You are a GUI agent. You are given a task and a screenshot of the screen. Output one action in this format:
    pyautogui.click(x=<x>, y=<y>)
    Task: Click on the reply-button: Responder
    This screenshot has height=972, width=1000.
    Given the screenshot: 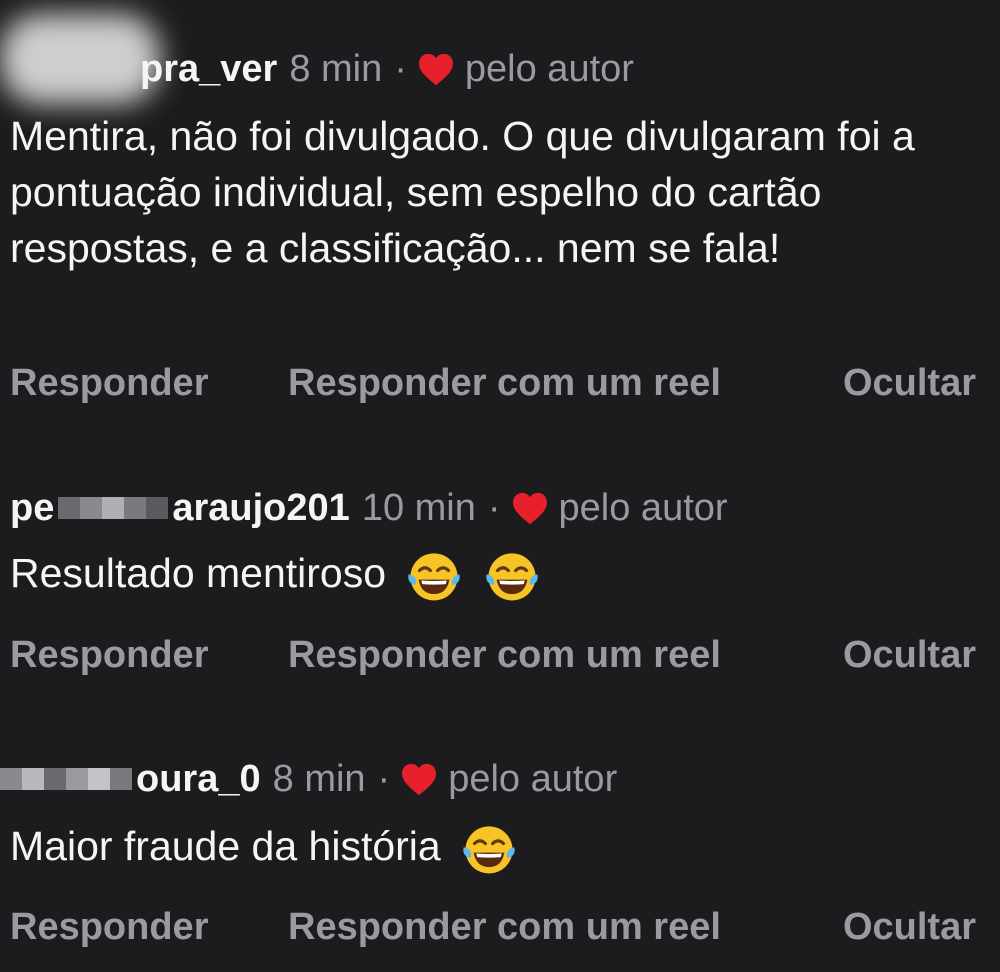 What is the action you would take?
    pyautogui.click(x=109, y=927)
    